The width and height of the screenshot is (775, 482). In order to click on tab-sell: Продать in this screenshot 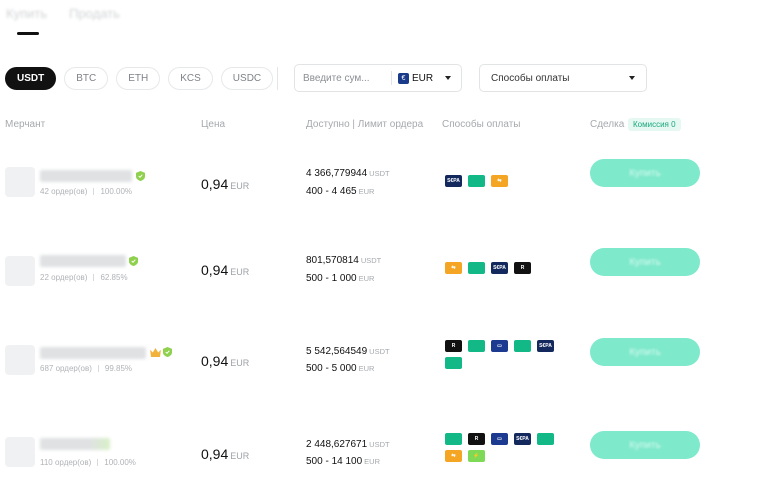, I will do `click(94, 13)`.